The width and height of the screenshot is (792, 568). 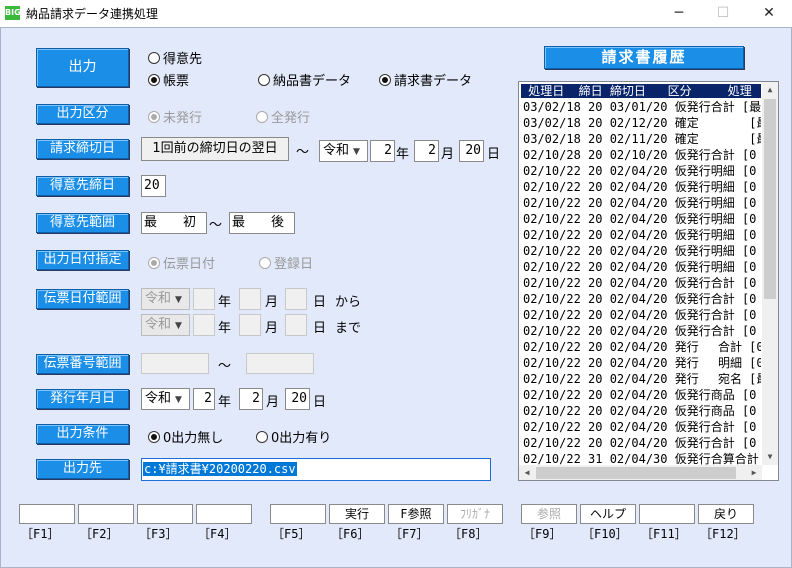 What do you see at coordinates (723, 13) in the screenshot?
I see `maximize-button: ☐` at bounding box center [723, 13].